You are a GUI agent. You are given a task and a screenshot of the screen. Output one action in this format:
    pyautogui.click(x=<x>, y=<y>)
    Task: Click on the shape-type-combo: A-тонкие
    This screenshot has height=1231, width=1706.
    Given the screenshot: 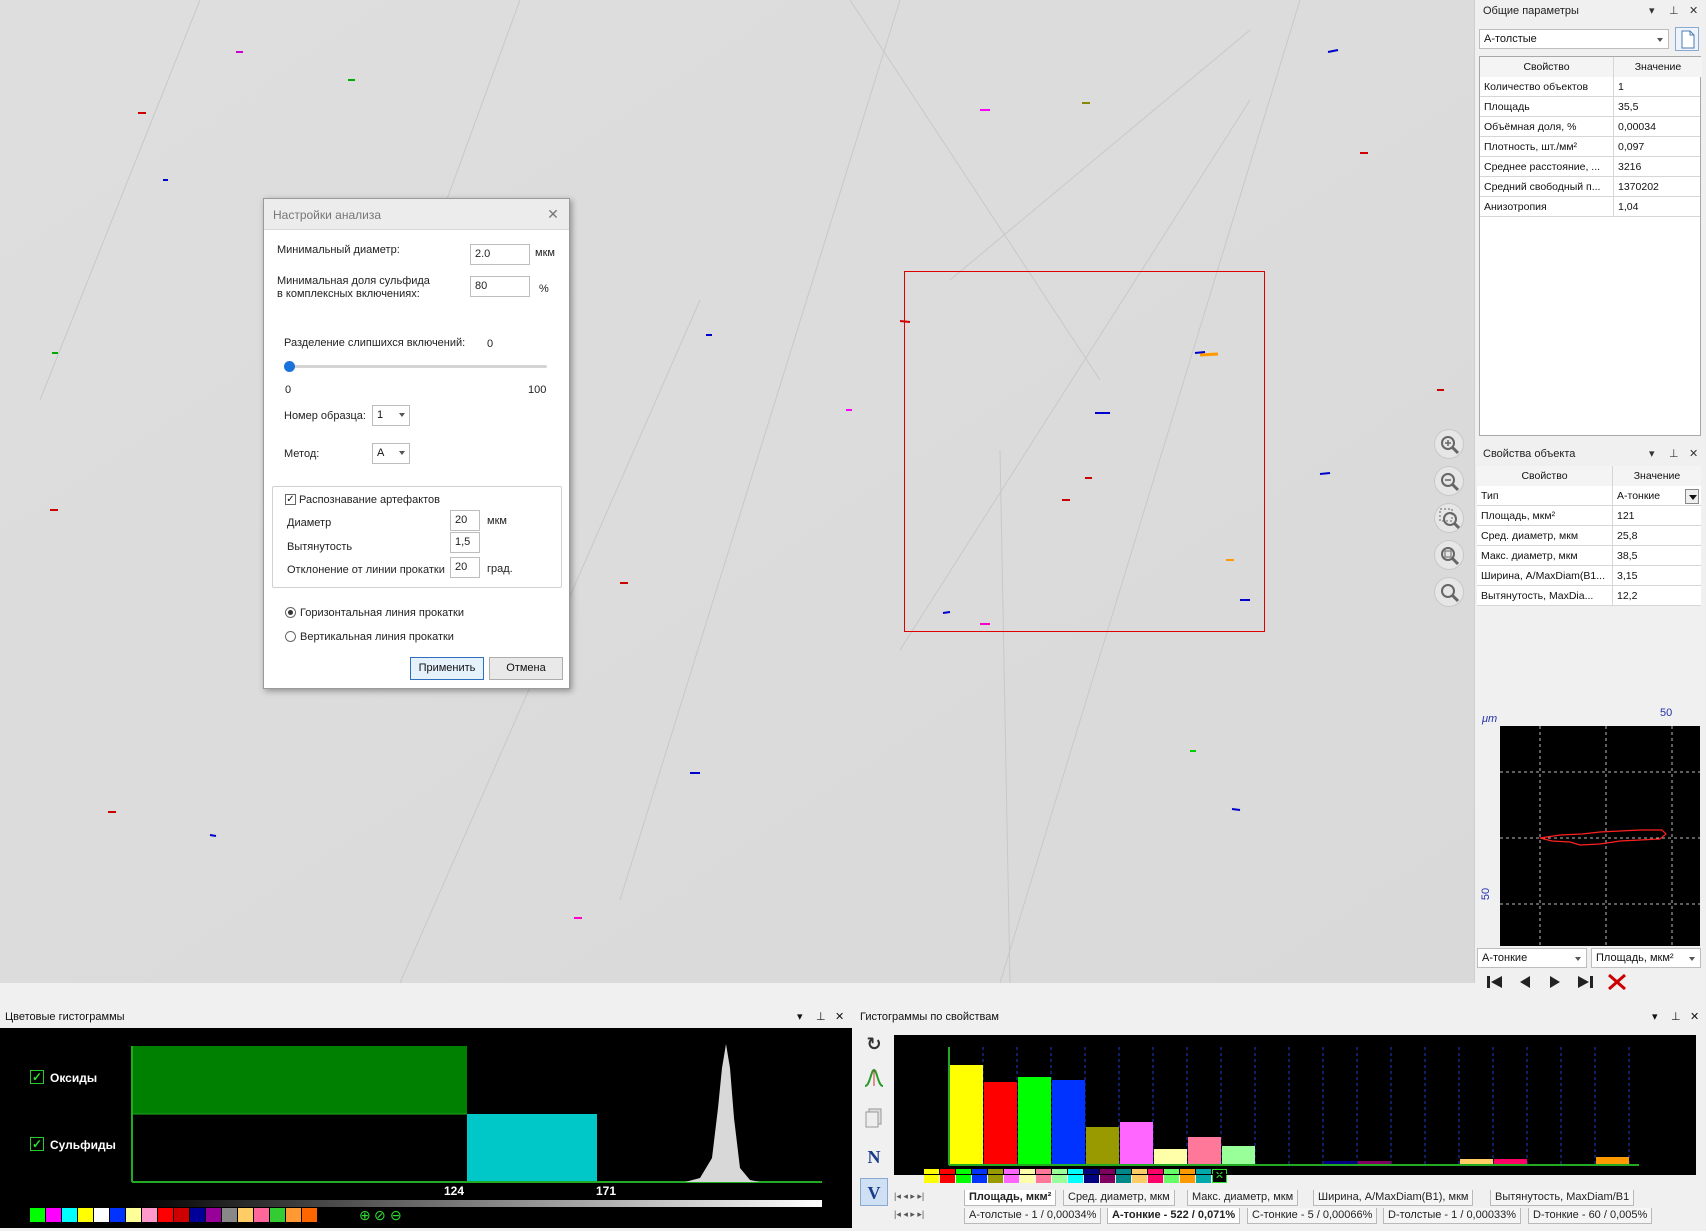 What is the action you would take?
    pyautogui.click(x=1532, y=958)
    